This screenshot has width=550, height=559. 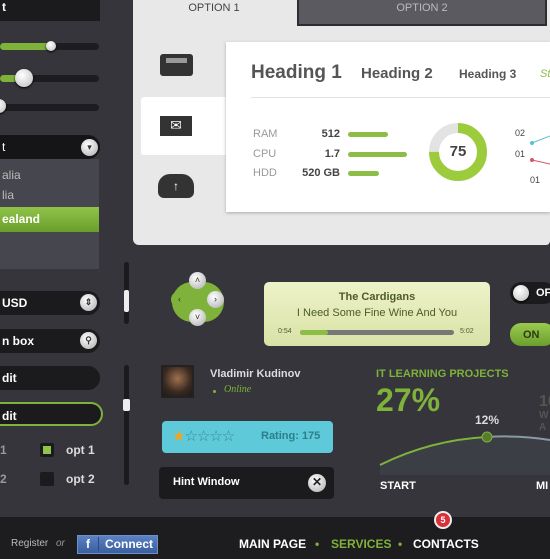 I want to click on elapsed-time: 0:54, so click(x=285, y=331).